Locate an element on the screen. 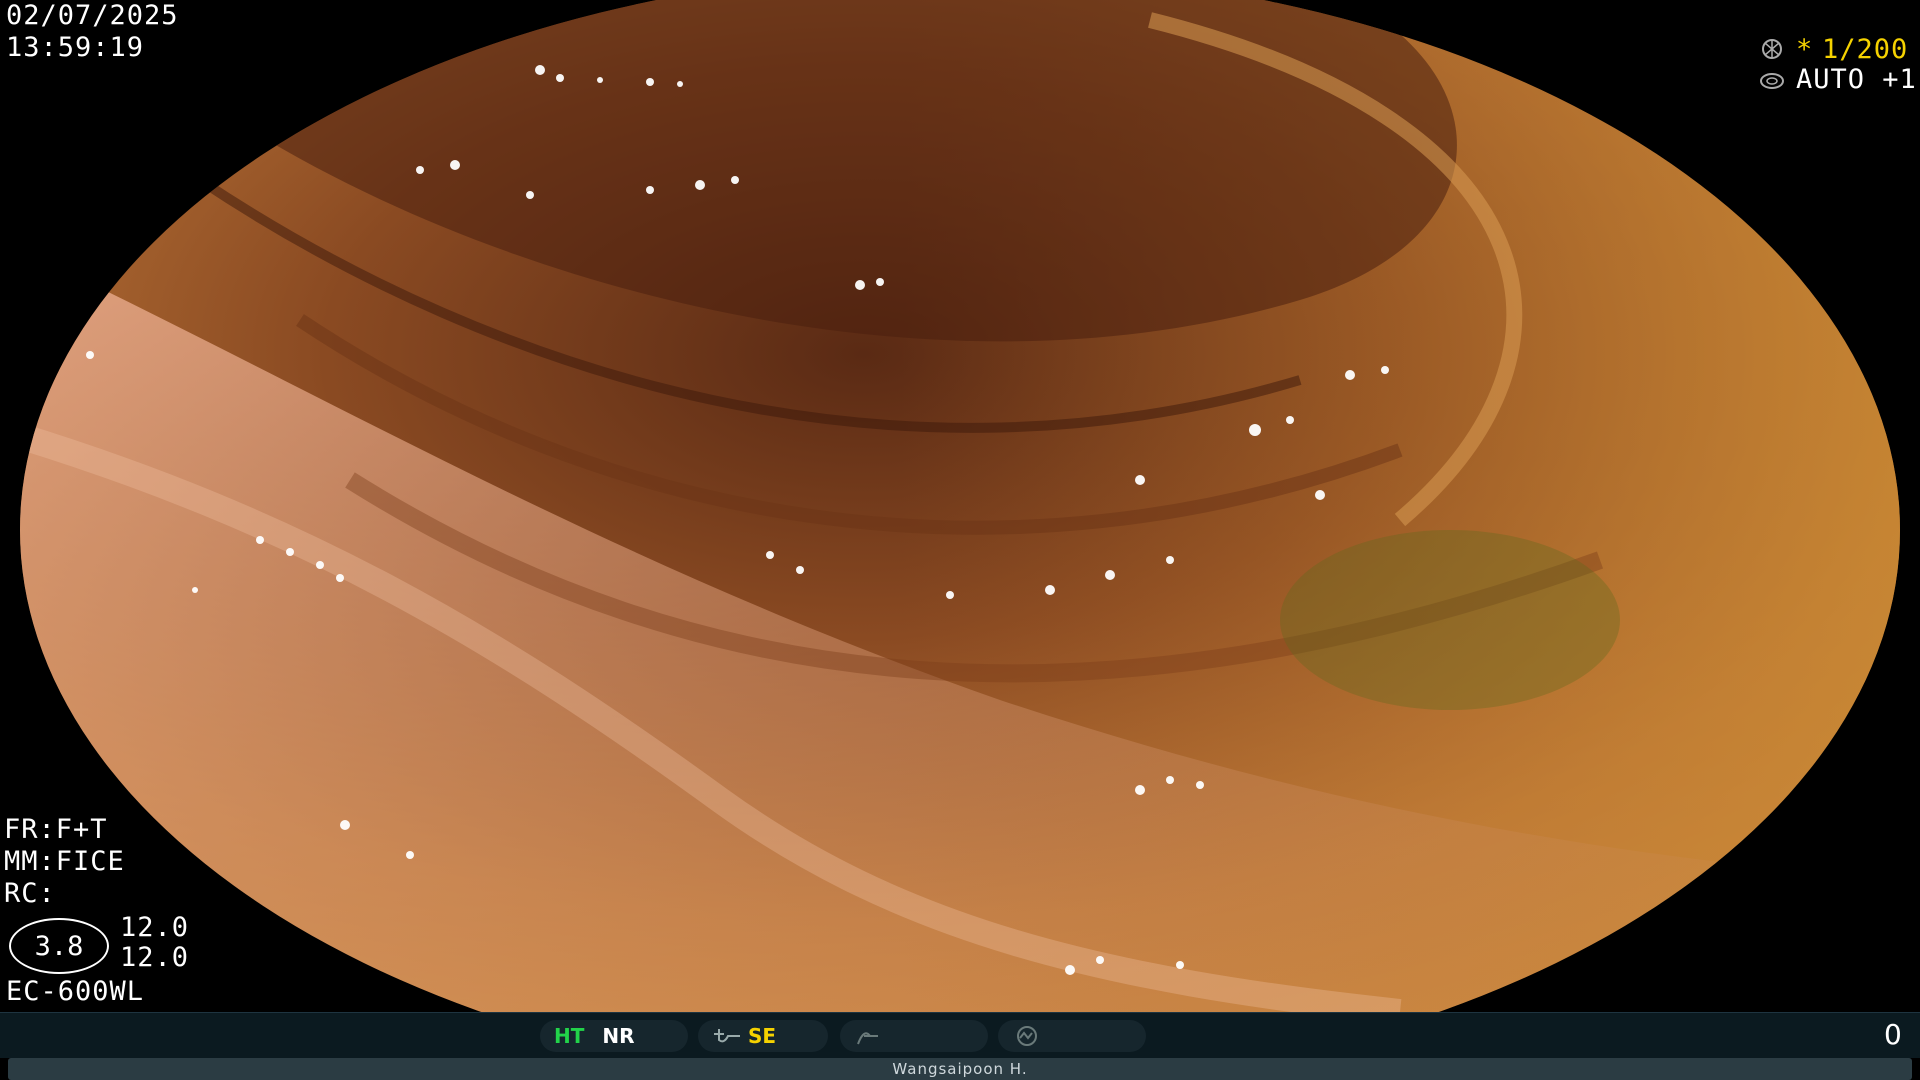  color-mode-icon is located at coordinates (1027, 1036).